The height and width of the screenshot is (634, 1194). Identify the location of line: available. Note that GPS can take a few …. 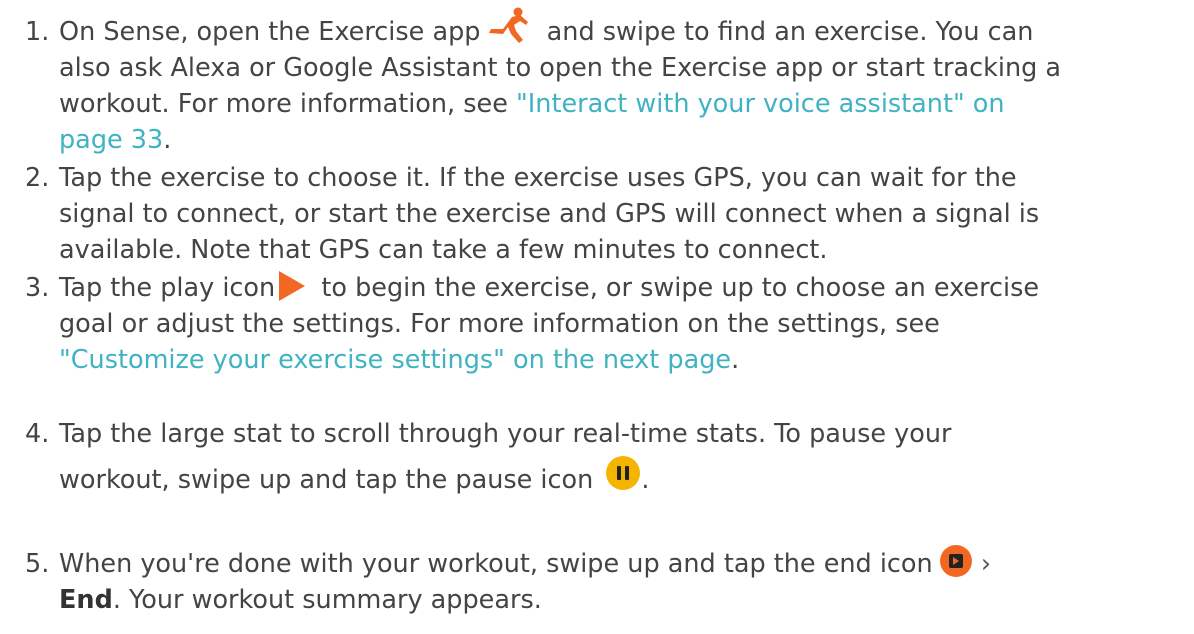
(443, 250).